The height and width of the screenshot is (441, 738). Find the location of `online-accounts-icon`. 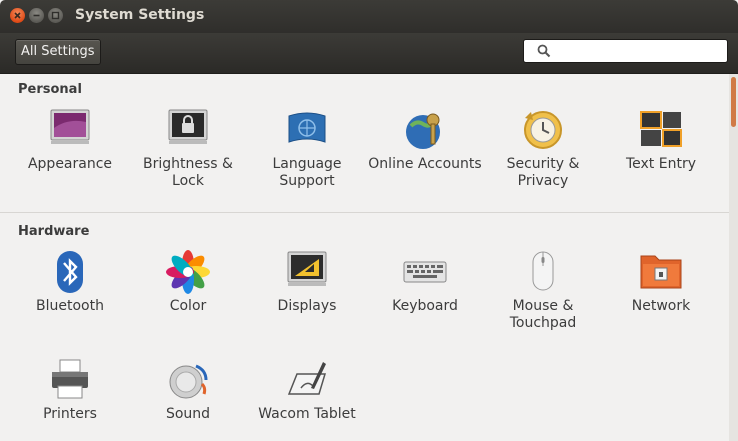

online-accounts-icon is located at coordinates (423, 131).